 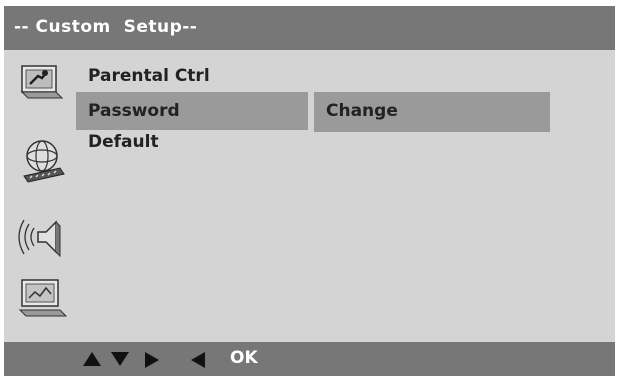 I want to click on left-arrow-icon, so click(x=198, y=360).